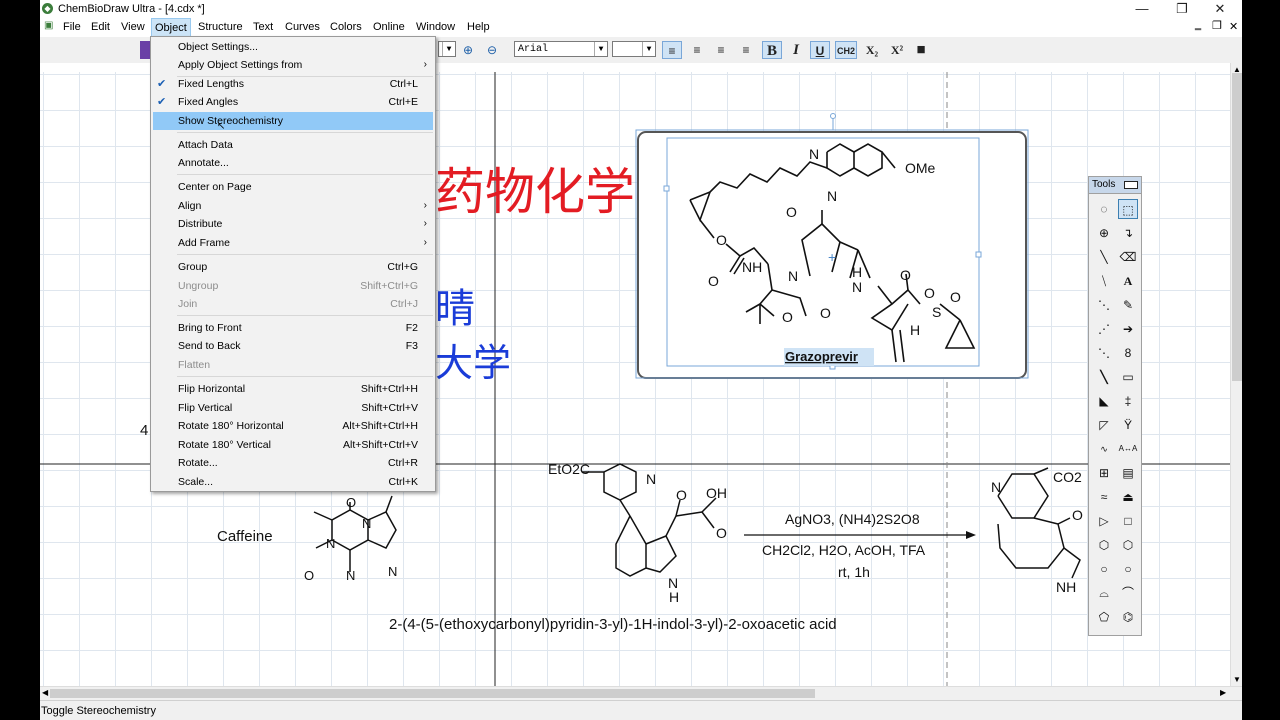  I want to click on orbital-icon: ⊕, so click(1104, 233).